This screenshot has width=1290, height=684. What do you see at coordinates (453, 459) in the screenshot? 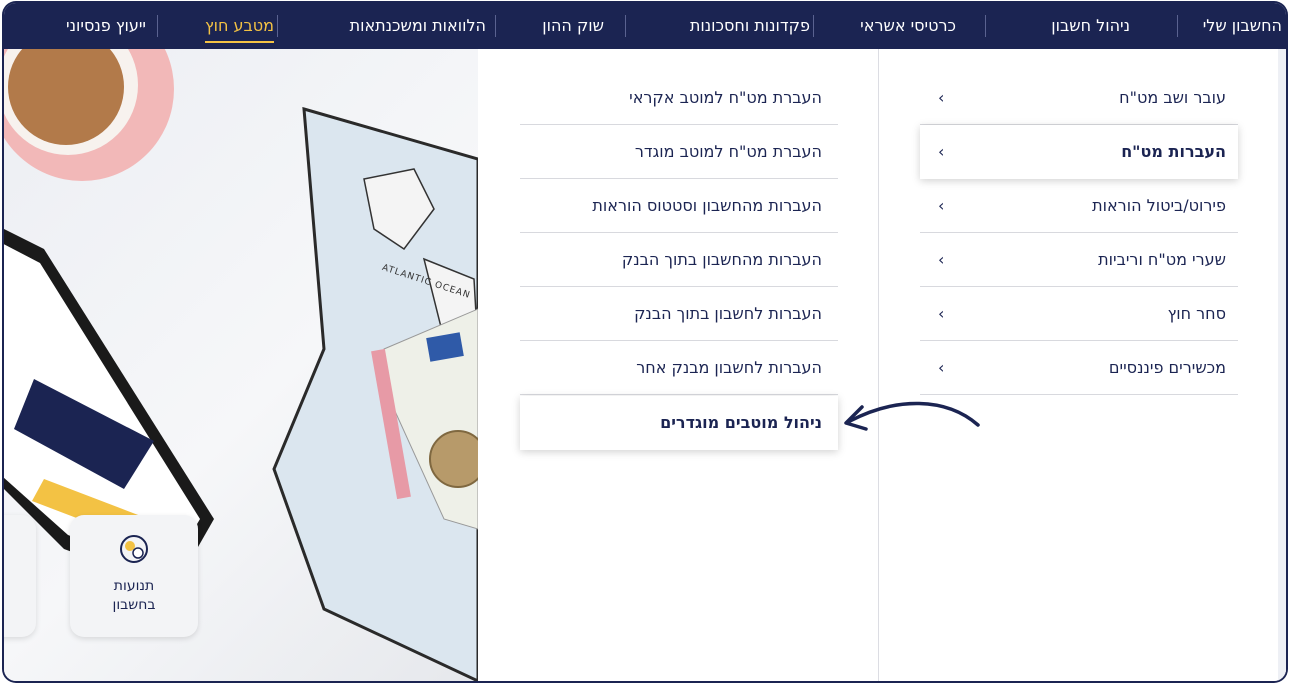
I see `euro-coin` at bounding box center [453, 459].